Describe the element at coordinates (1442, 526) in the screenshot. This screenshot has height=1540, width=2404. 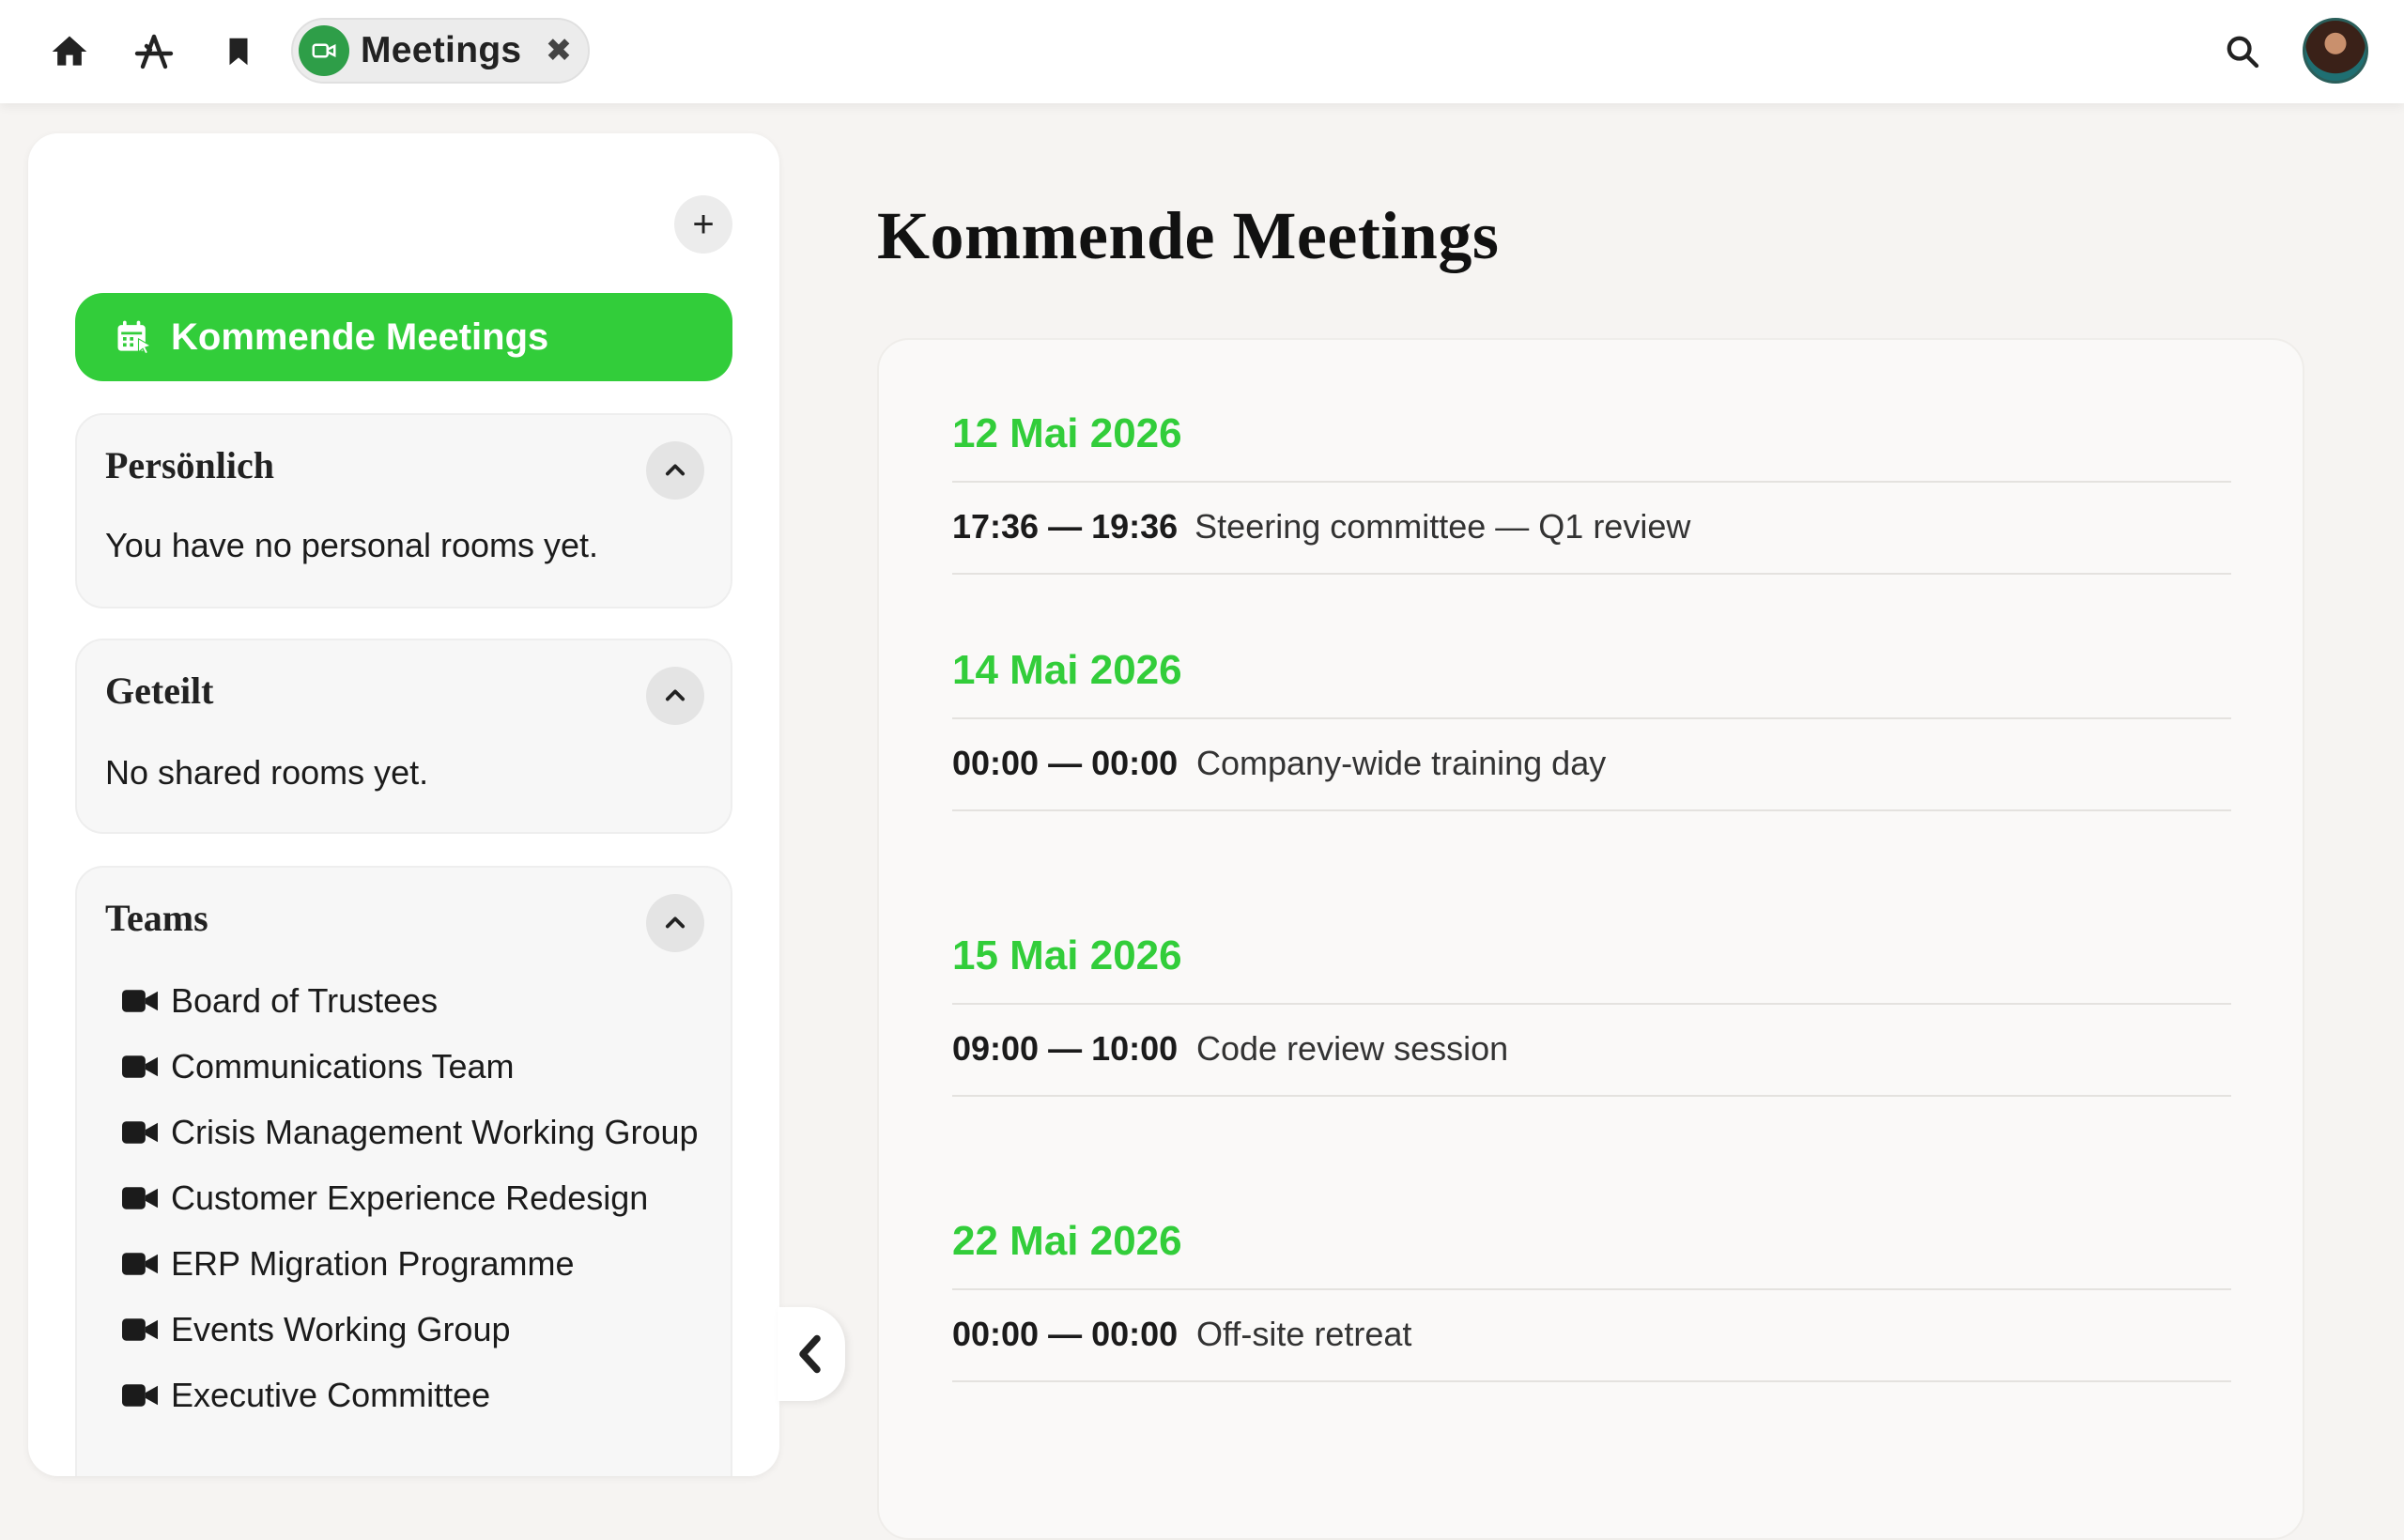
I see `meeting-title: Steering committee — Q1 review` at that location.